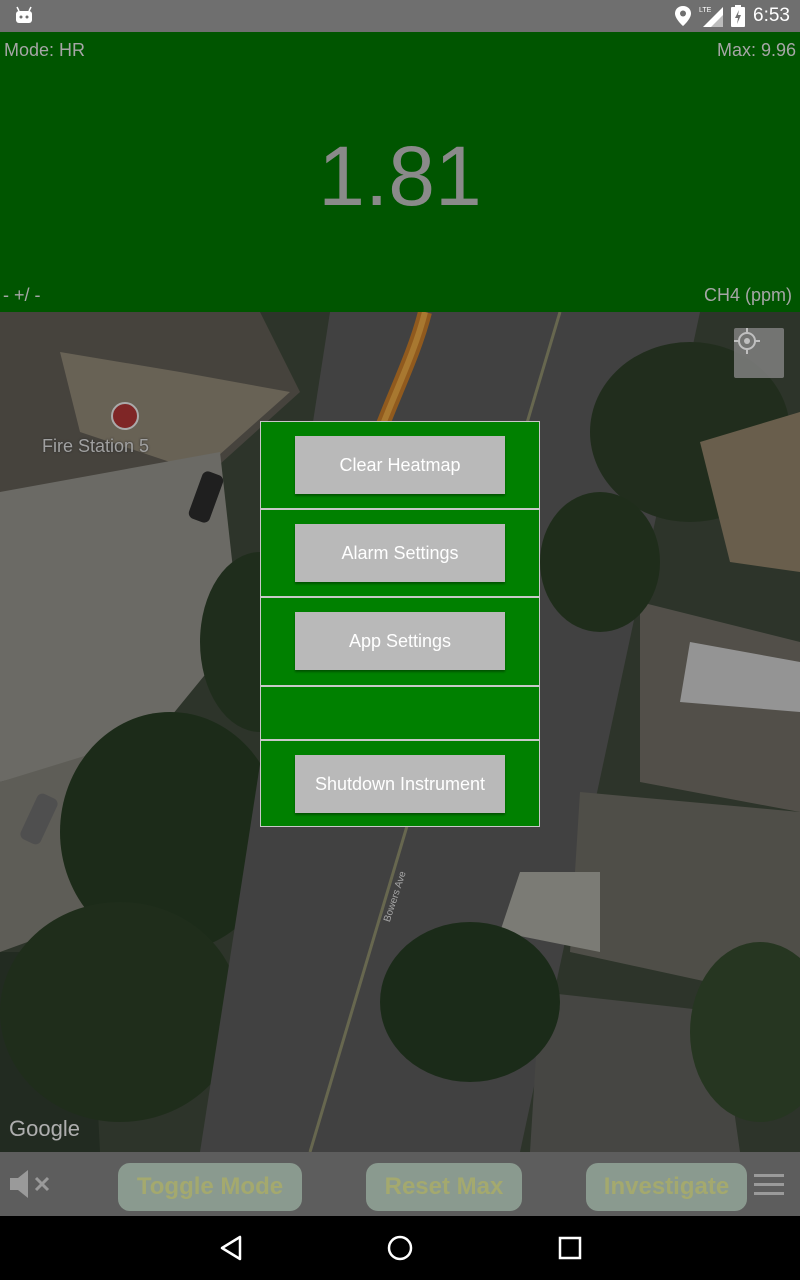  What do you see at coordinates (756, 50) in the screenshot?
I see `max-label: Max: 9.96` at bounding box center [756, 50].